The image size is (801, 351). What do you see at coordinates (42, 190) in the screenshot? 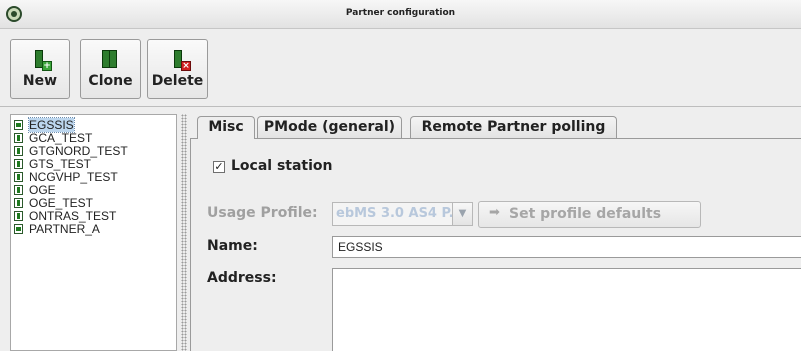
I see `partner-label: OGE` at bounding box center [42, 190].